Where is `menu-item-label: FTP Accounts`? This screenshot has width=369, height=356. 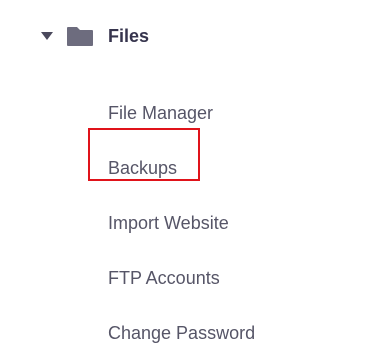
menu-item-label: FTP Accounts is located at coordinates (164, 278).